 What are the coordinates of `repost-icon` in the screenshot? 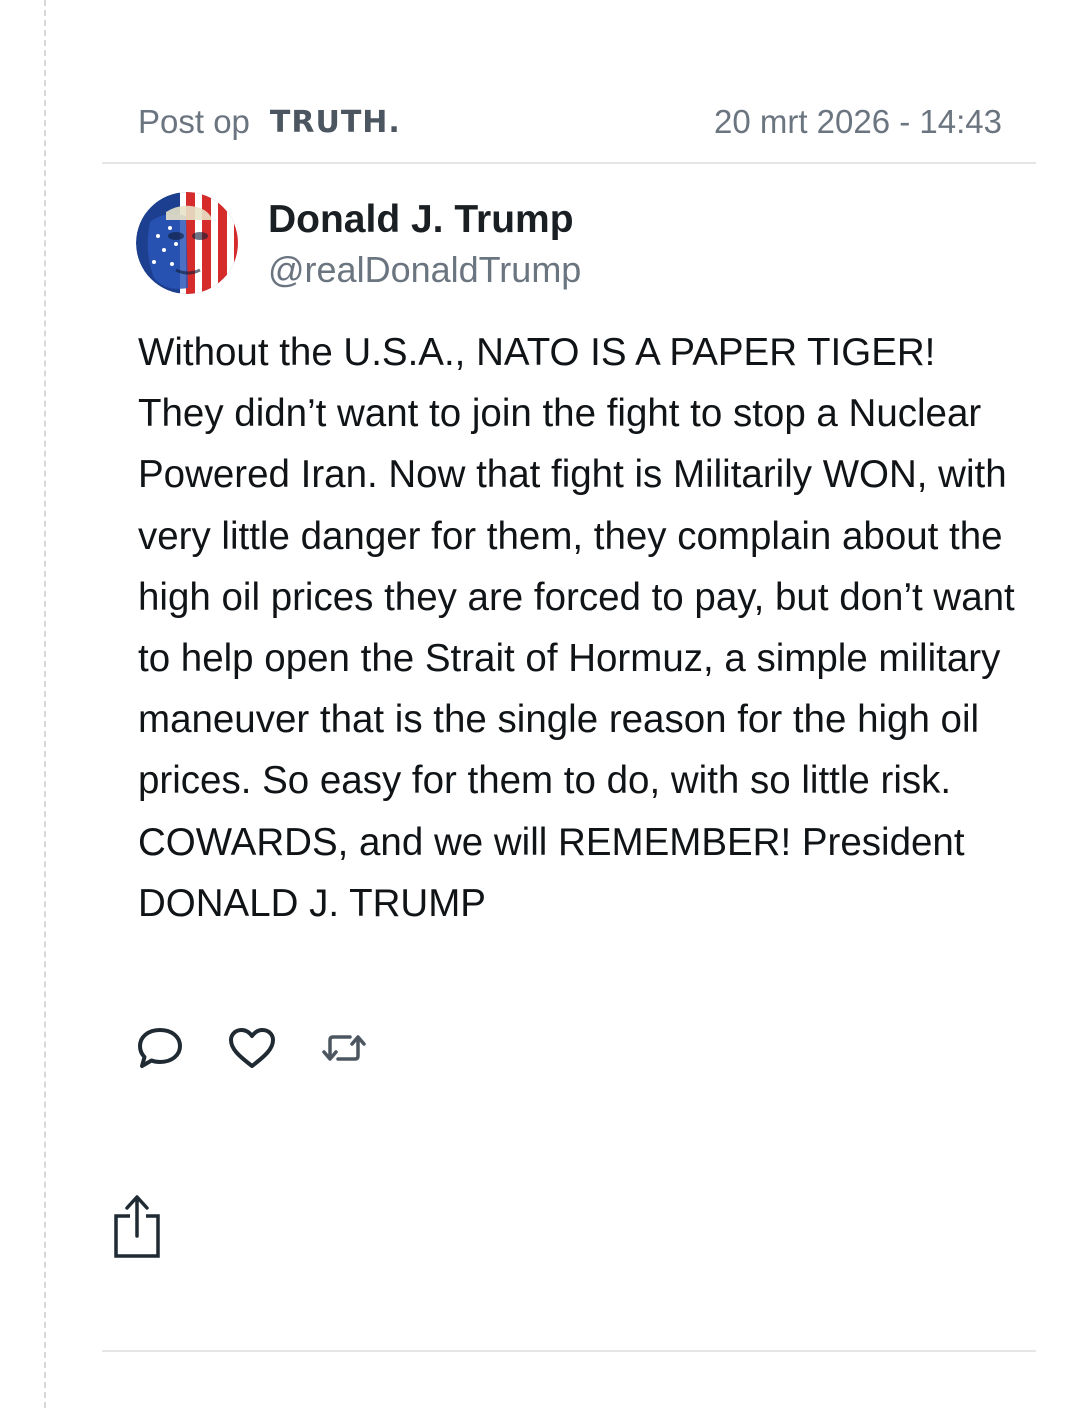 It's located at (344, 1048).